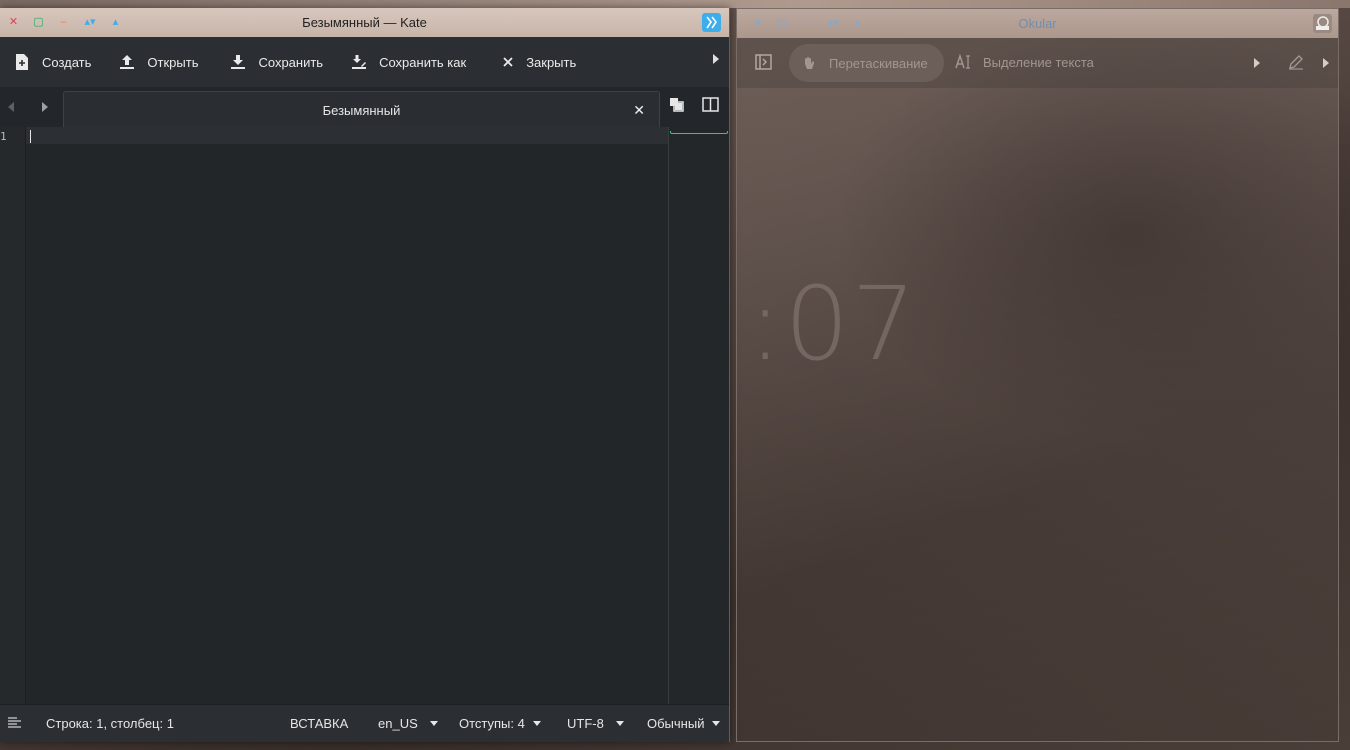 Image resolution: width=1350 pixels, height=750 pixels. Describe the element at coordinates (508, 62) in the screenshot. I see `close-icon` at that location.